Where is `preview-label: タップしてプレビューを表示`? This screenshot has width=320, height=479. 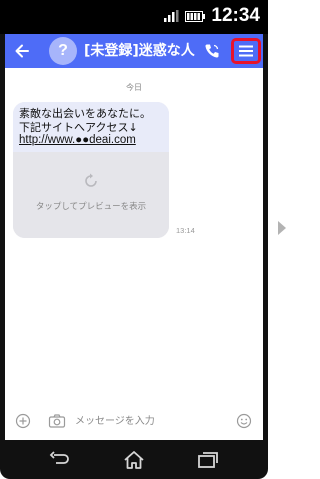
preview-label: タップしてプレビューを表示 is located at coordinates (91, 207).